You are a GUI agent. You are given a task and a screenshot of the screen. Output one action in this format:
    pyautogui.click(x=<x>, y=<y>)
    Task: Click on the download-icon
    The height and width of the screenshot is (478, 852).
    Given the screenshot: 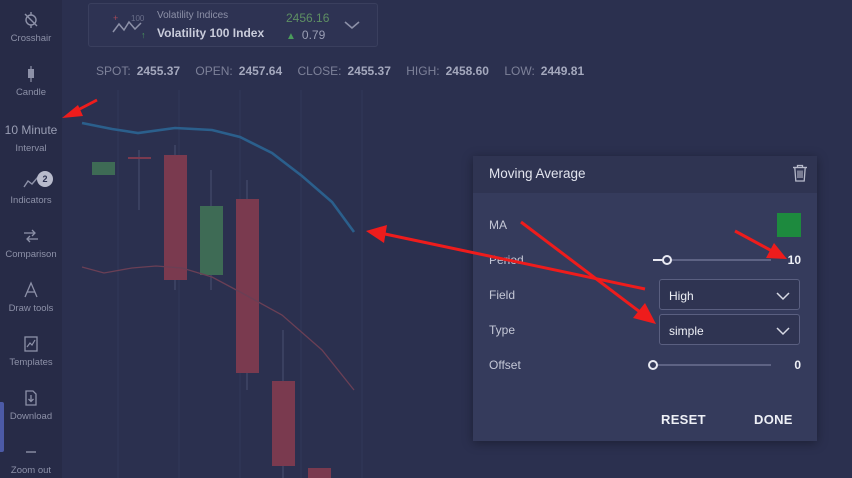 What is the action you would take?
    pyautogui.click(x=31, y=398)
    